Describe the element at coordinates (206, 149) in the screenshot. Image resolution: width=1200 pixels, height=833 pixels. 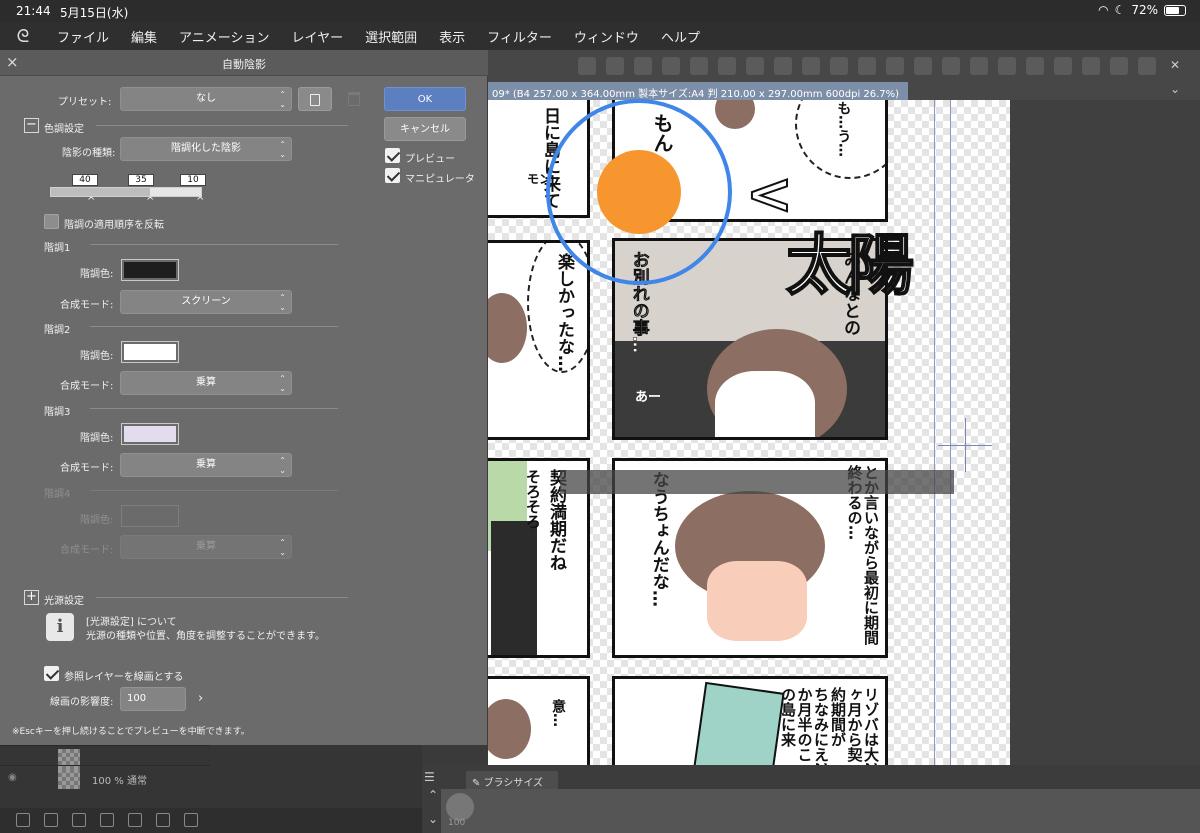
I see `shadow-type-select: 階調化した陰影 ⌃ ⌄` at that location.